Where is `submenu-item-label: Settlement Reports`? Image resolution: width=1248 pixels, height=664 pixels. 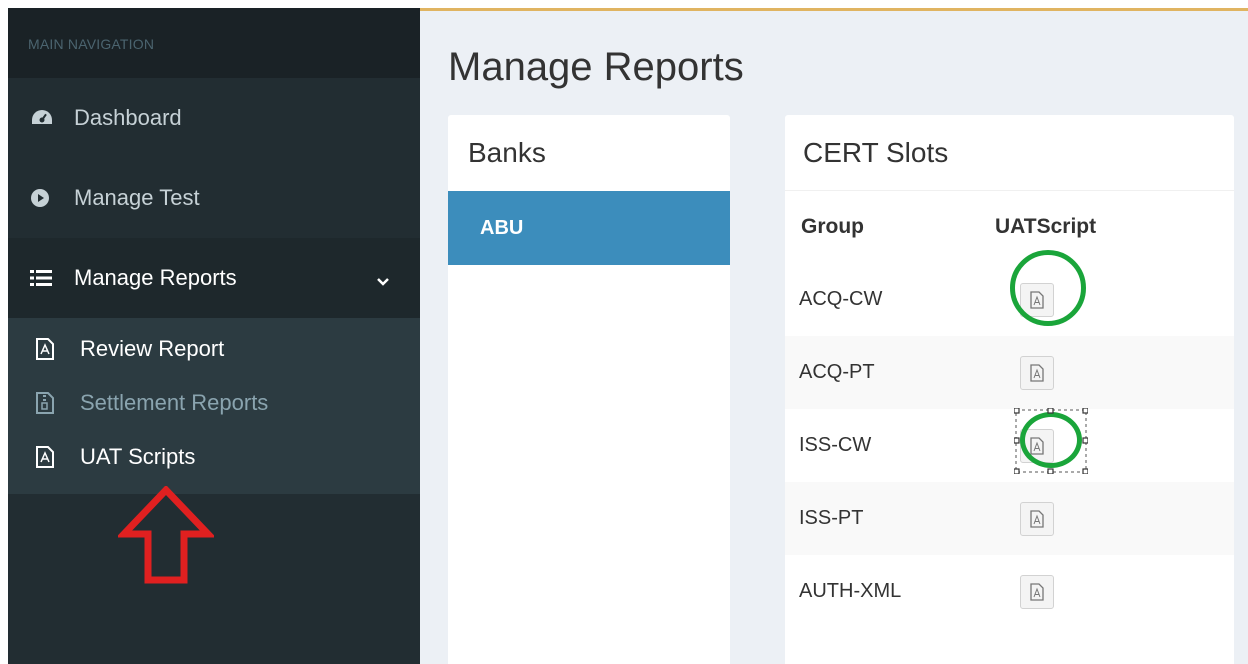 submenu-item-label: Settlement Reports is located at coordinates (174, 402).